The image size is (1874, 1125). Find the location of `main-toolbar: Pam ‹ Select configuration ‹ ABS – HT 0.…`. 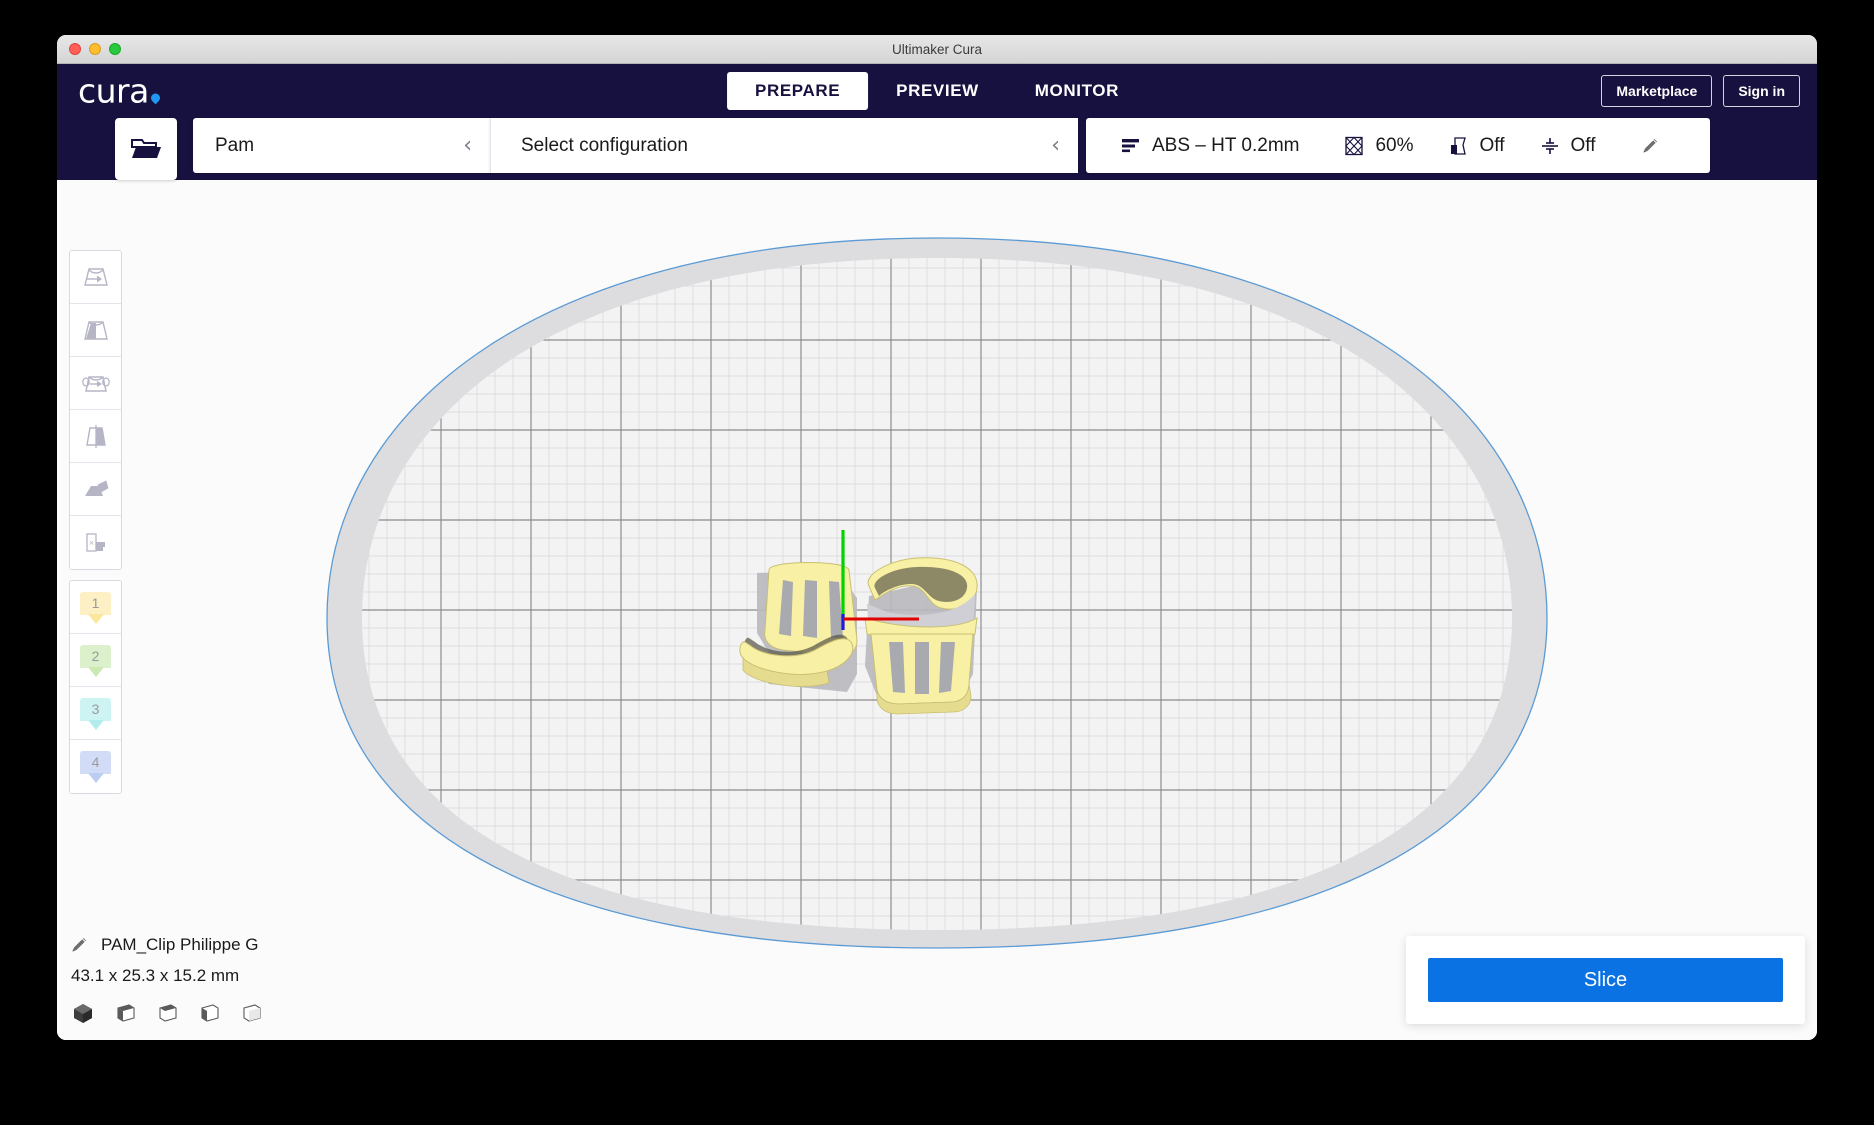

main-toolbar: Pam ‹ Select configuration ‹ ABS – HT 0.… is located at coordinates (937, 149).